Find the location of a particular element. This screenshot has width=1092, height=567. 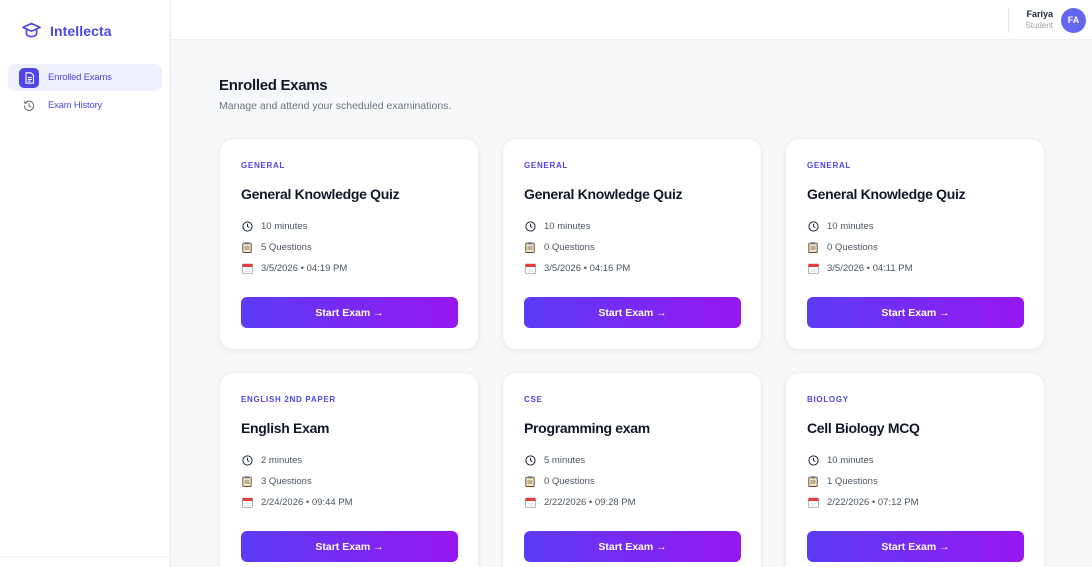

exam-datetime: 2/22/2026 • 07:12 PM is located at coordinates (863, 502).